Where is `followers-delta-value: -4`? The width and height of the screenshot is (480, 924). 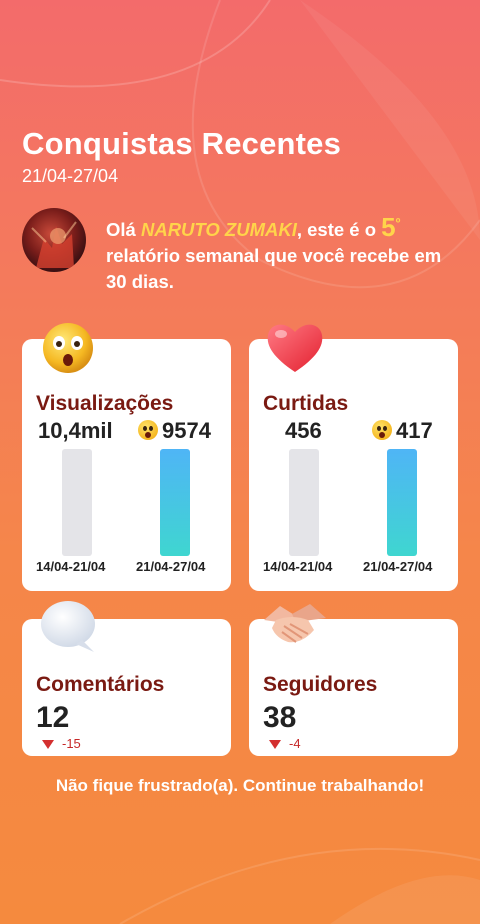 followers-delta-value: -4 is located at coordinates (295, 743).